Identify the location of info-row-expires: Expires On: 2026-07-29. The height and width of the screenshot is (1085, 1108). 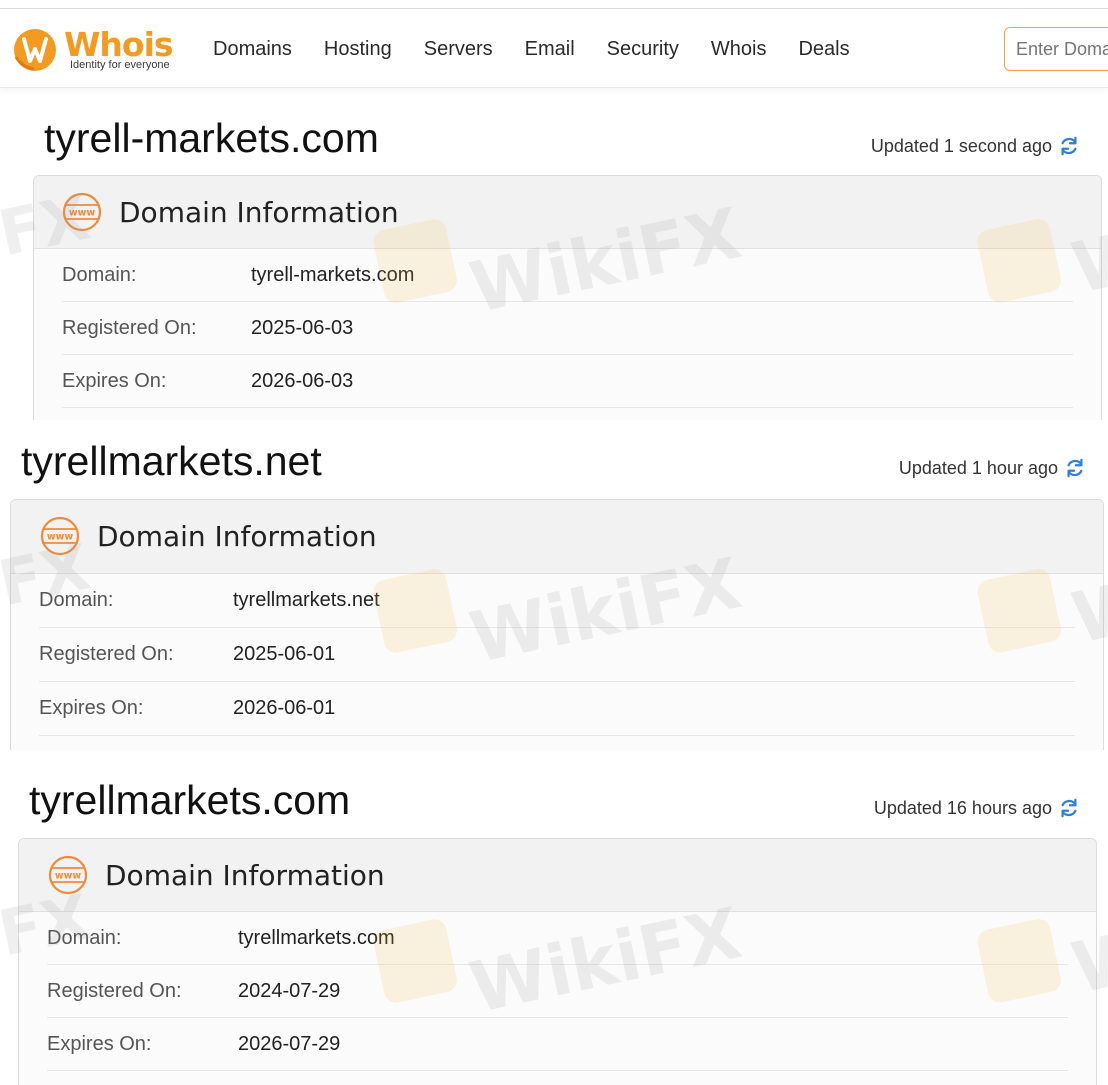
(557, 1044).